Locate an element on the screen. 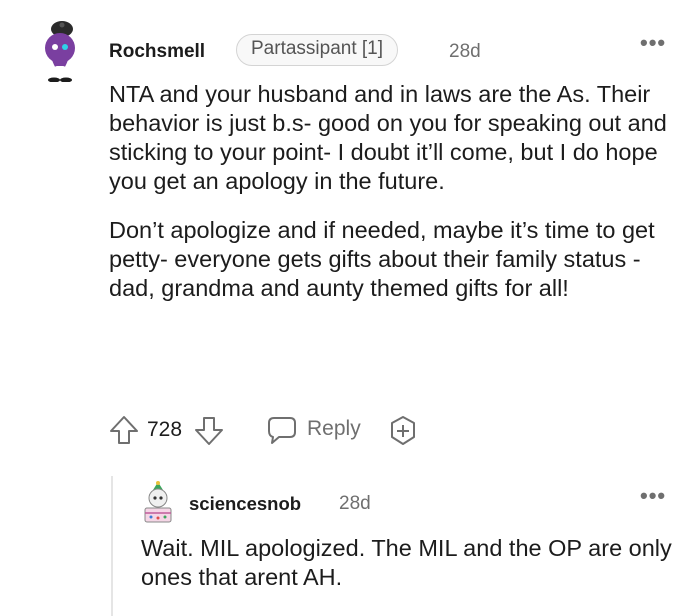 This screenshot has width=700, height=616. avatar is located at coordinates (60, 51).